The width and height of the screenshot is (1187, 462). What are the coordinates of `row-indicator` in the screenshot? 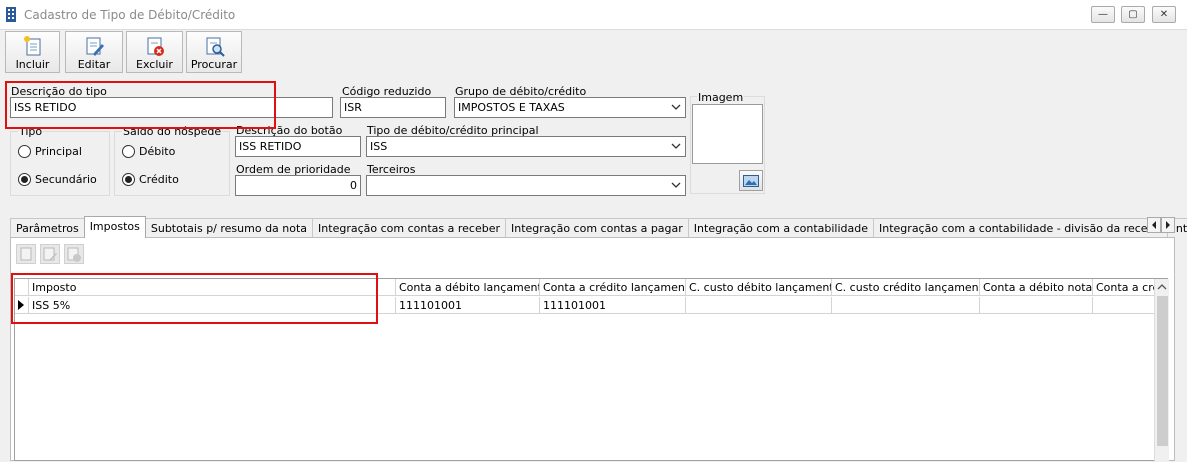 It's located at (22, 305).